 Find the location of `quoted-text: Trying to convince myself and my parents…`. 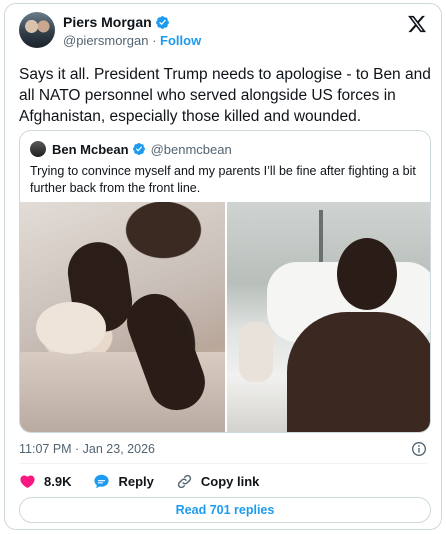

quoted-text: Trying to convince myself and my parents… is located at coordinates (223, 179).